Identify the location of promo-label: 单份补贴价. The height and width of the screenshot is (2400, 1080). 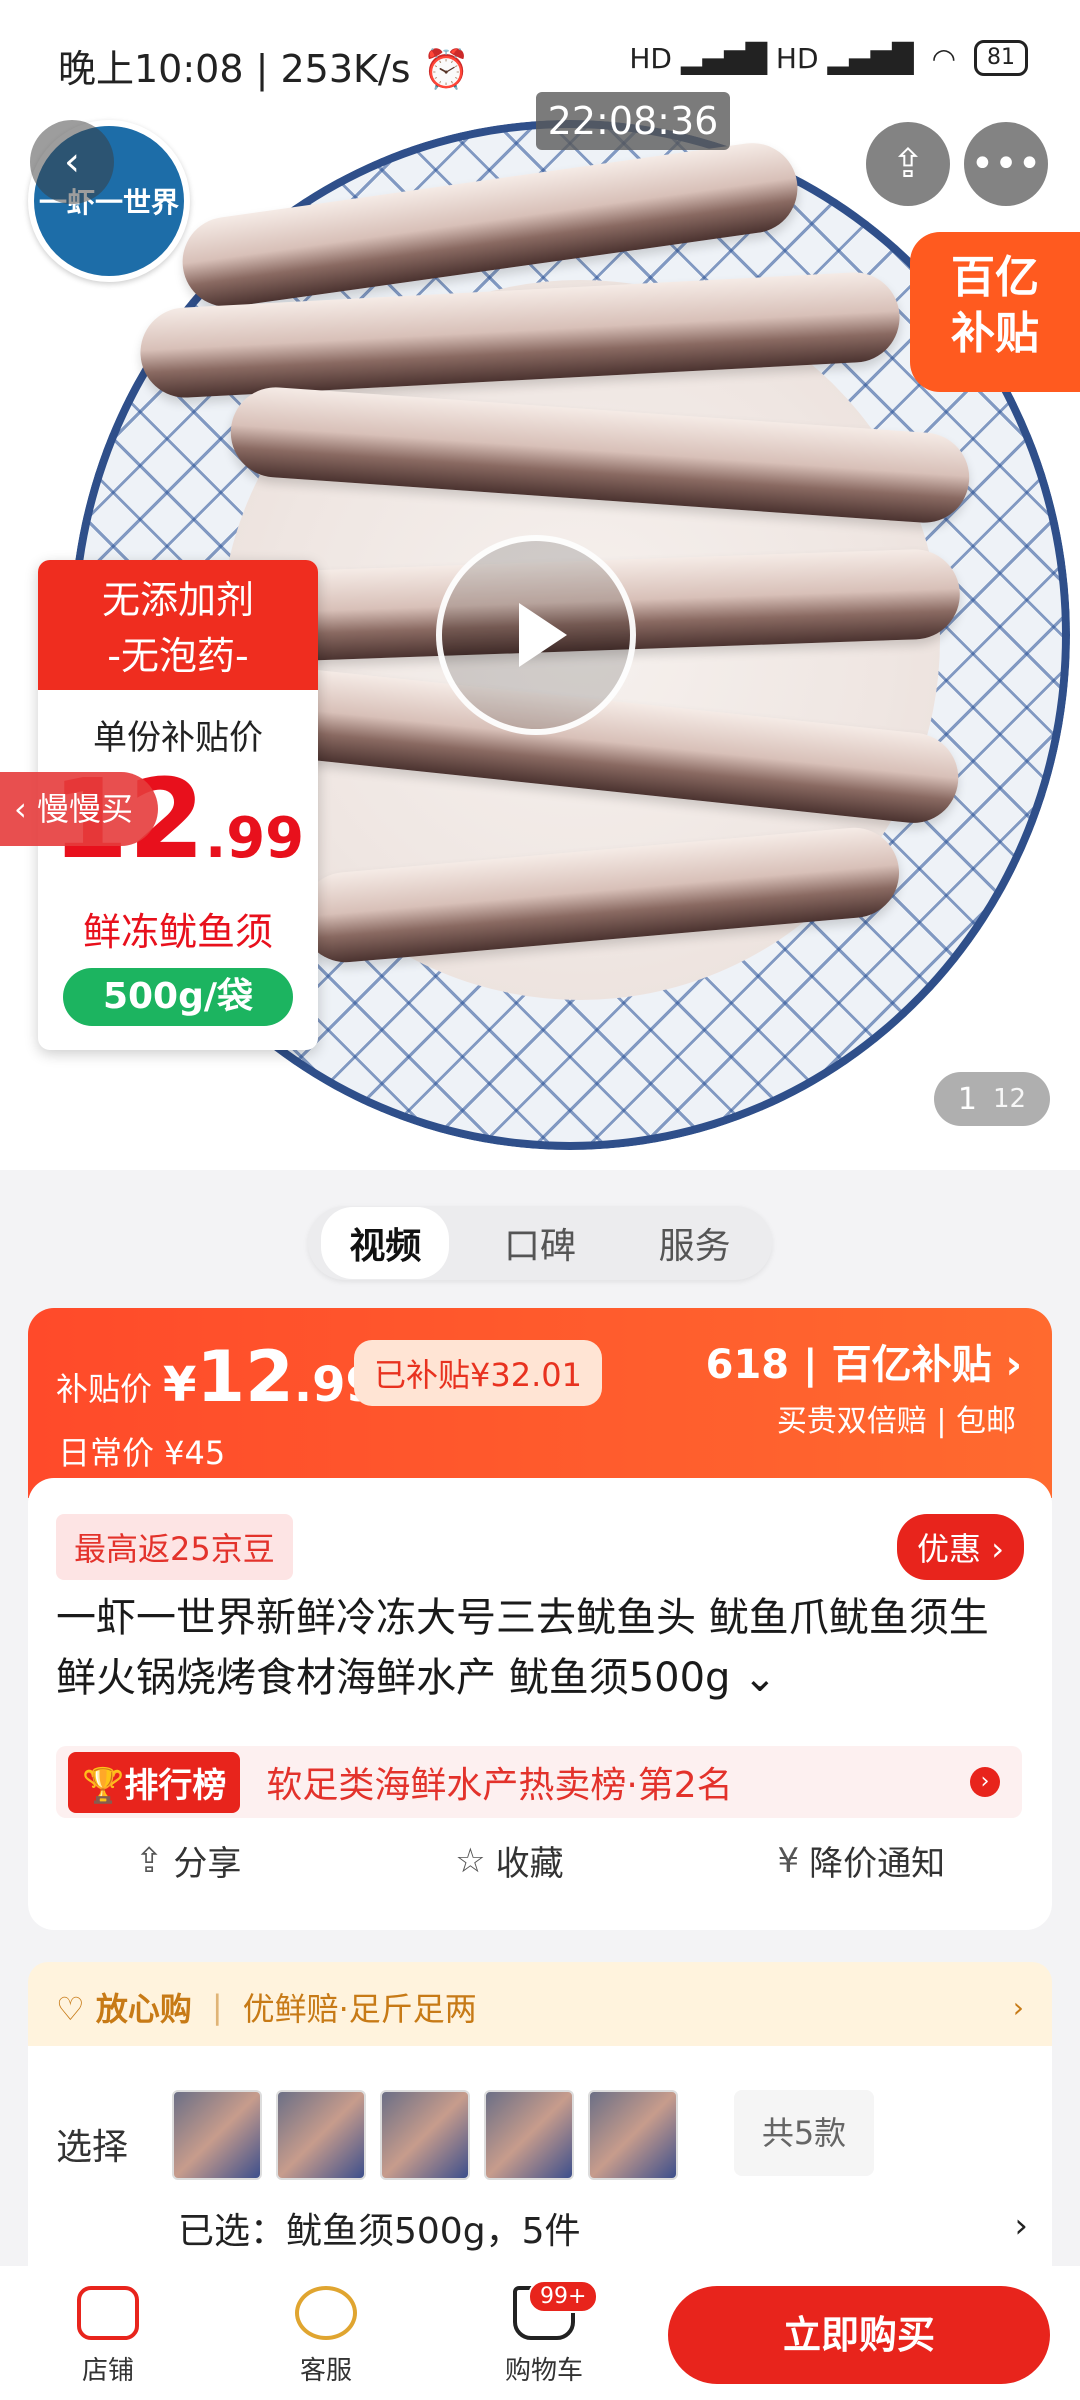
(178, 738).